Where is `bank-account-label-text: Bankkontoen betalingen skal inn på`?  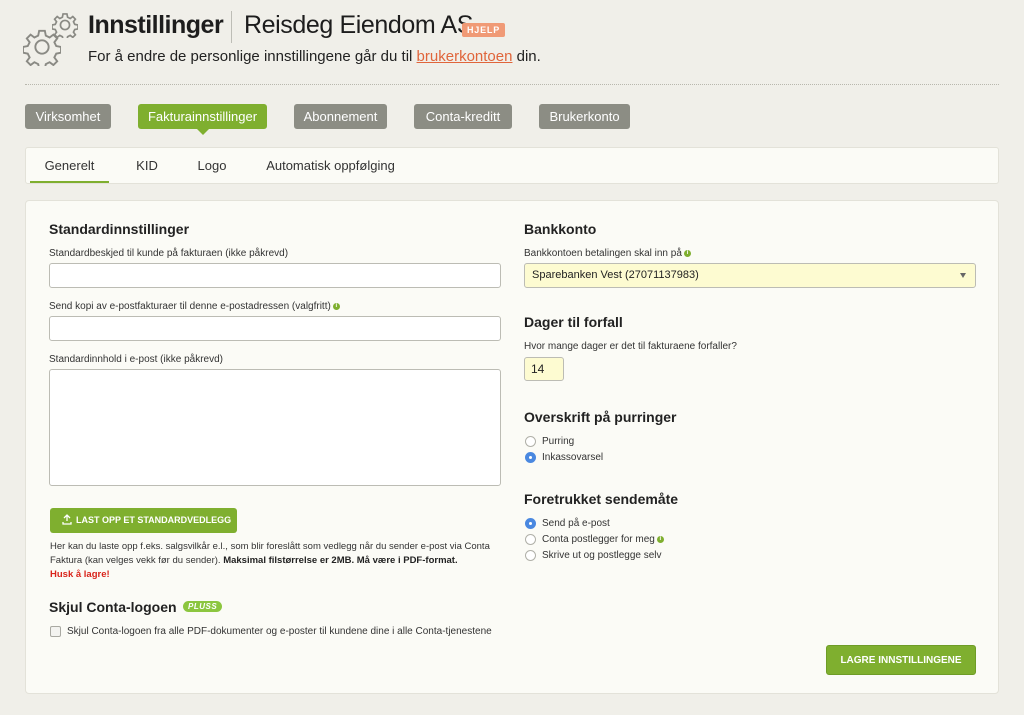 bank-account-label-text: Bankkontoen betalingen skal inn på is located at coordinates (603, 253).